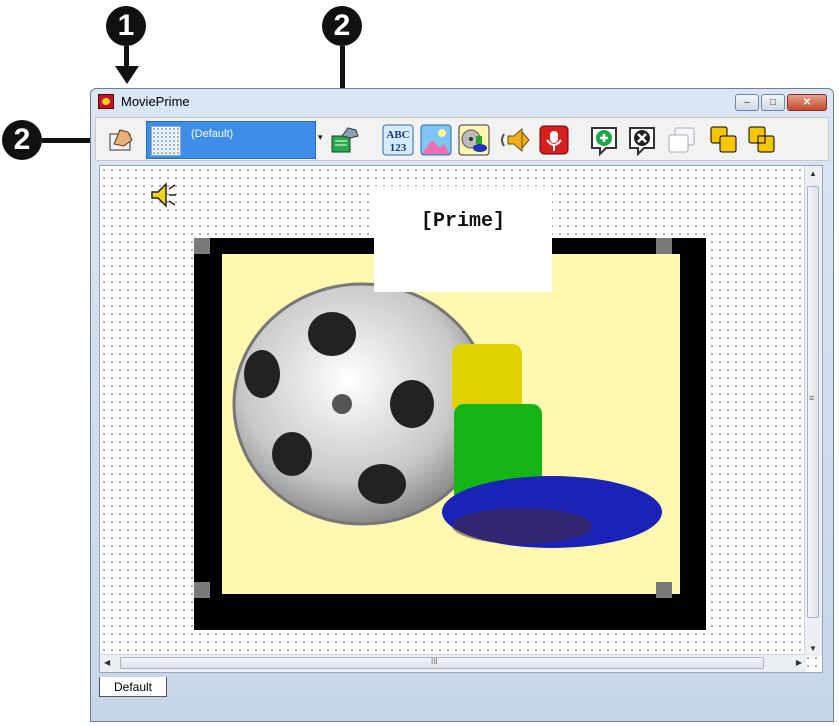 The width and height of the screenshot is (839, 726). I want to click on caption-buttons: – □ ✕, so click(781, 102).